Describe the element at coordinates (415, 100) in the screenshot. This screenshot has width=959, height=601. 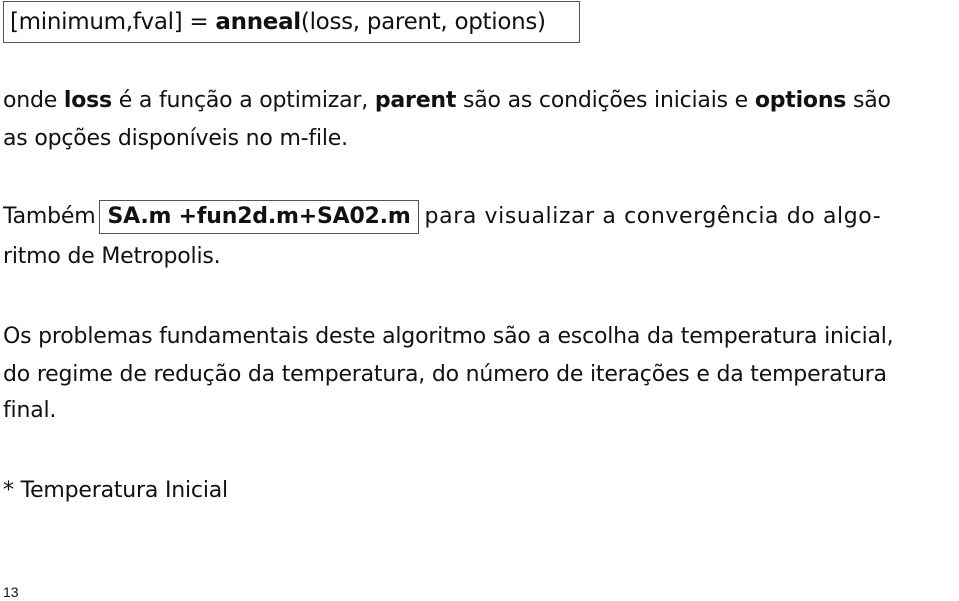
I see `keyword-parent: parent` at that location.